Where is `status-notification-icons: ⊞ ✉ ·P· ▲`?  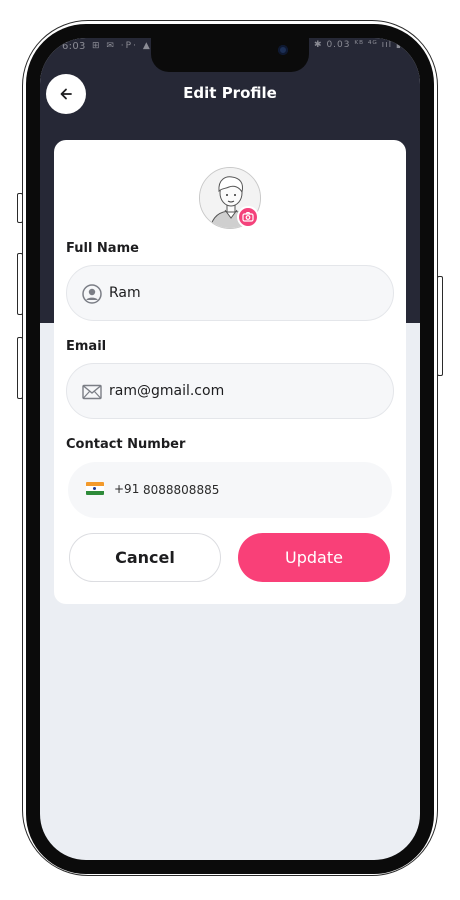 status-notification-icons: ⊞ ✉ ·P· ▲ is located at coordinates (122, 46).